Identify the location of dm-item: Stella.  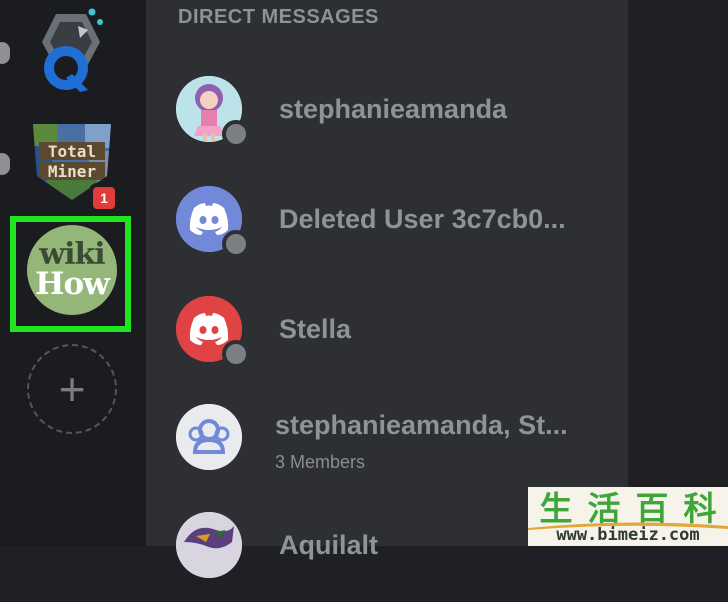
(387, 331).